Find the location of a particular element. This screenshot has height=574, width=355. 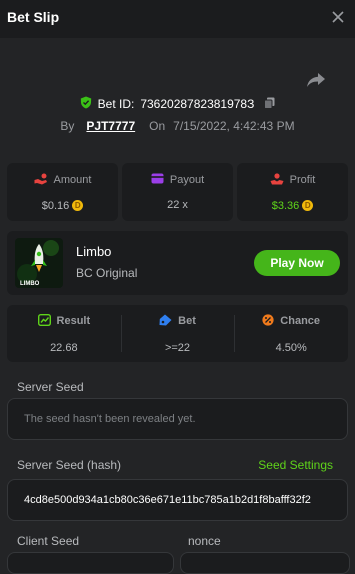

bet-value: >=22 is located at coordinates (177, 347).